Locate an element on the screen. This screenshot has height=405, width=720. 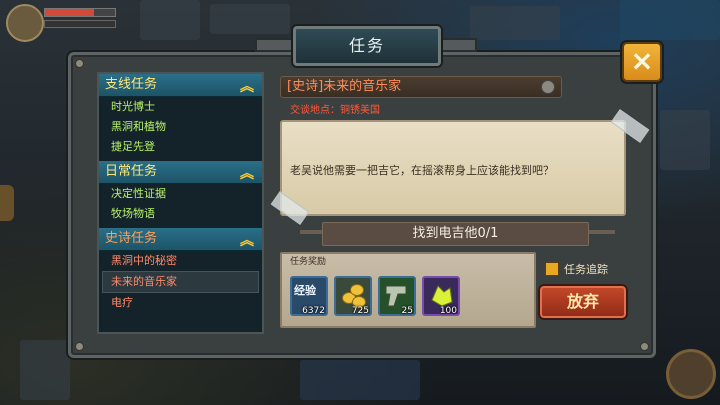
quest-item: 黑洞和植物 is located at coordinates (180, 127).